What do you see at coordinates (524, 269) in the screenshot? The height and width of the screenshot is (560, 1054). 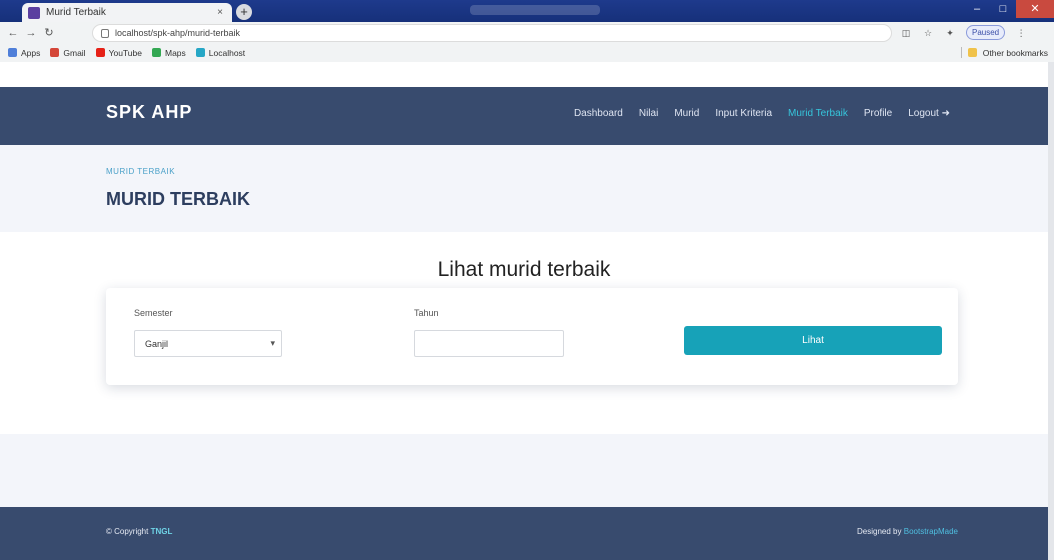 I see `section-title: Lihat murid terbaik` at bounding box center [524, 269].